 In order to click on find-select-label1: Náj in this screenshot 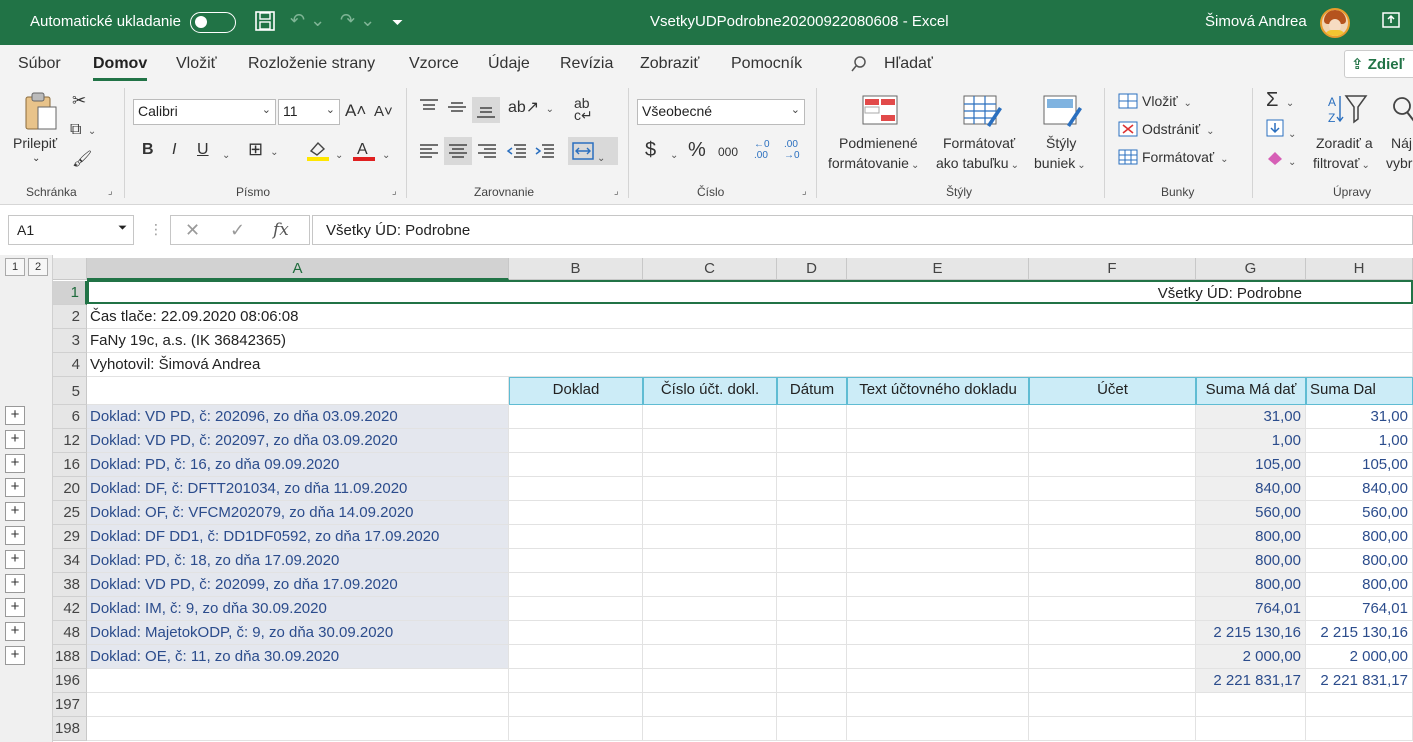, I will do `click(1401, 143)`.